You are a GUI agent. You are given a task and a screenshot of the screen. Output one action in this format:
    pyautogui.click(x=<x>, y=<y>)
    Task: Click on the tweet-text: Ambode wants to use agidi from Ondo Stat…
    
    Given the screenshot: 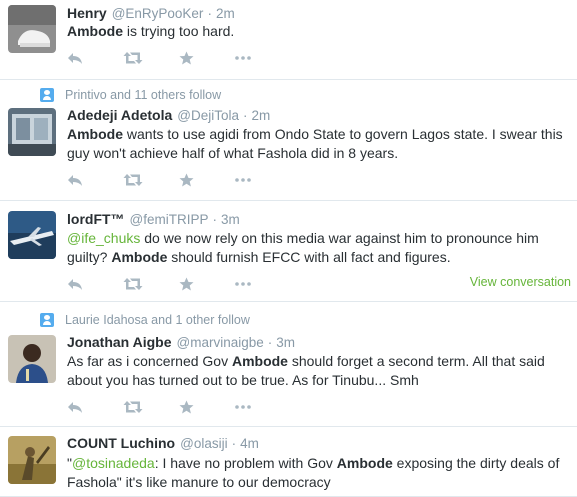 What is the action you would take?
    pyautogui.click(x=319, y=144)
    